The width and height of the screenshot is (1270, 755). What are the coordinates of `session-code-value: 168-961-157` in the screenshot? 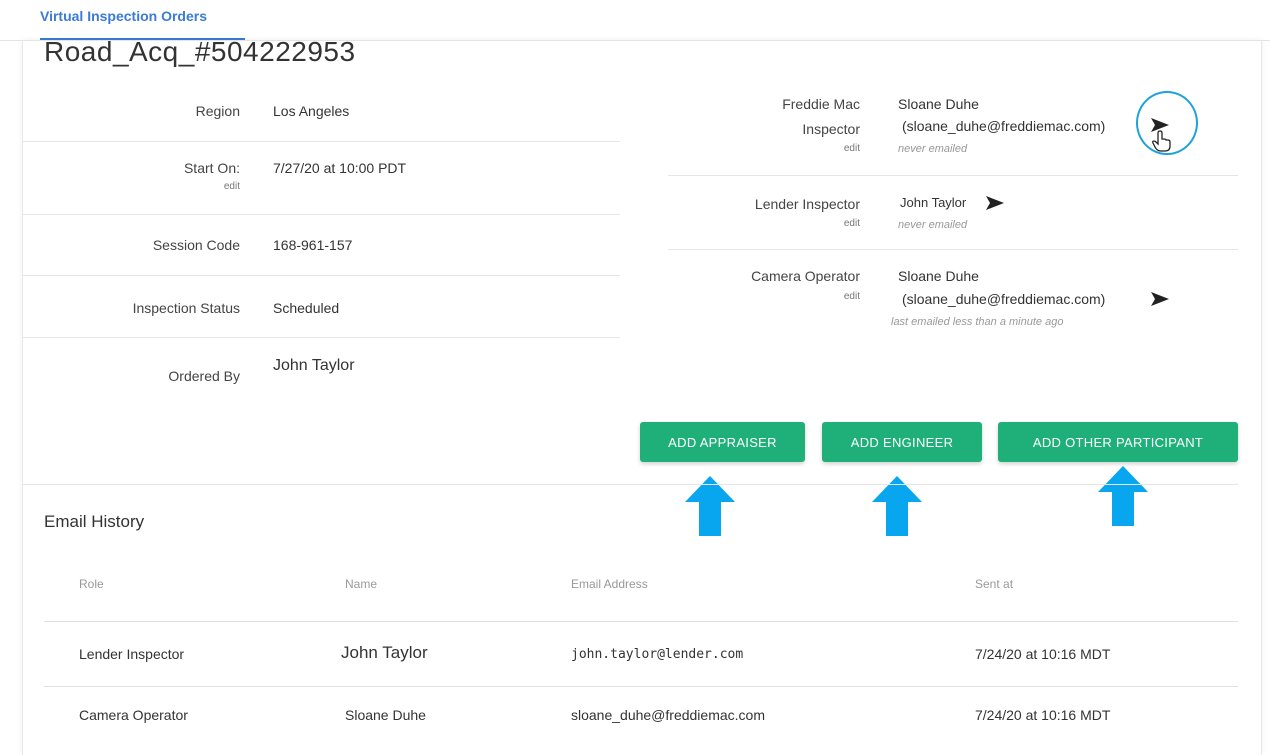 It's located at (313, 245).